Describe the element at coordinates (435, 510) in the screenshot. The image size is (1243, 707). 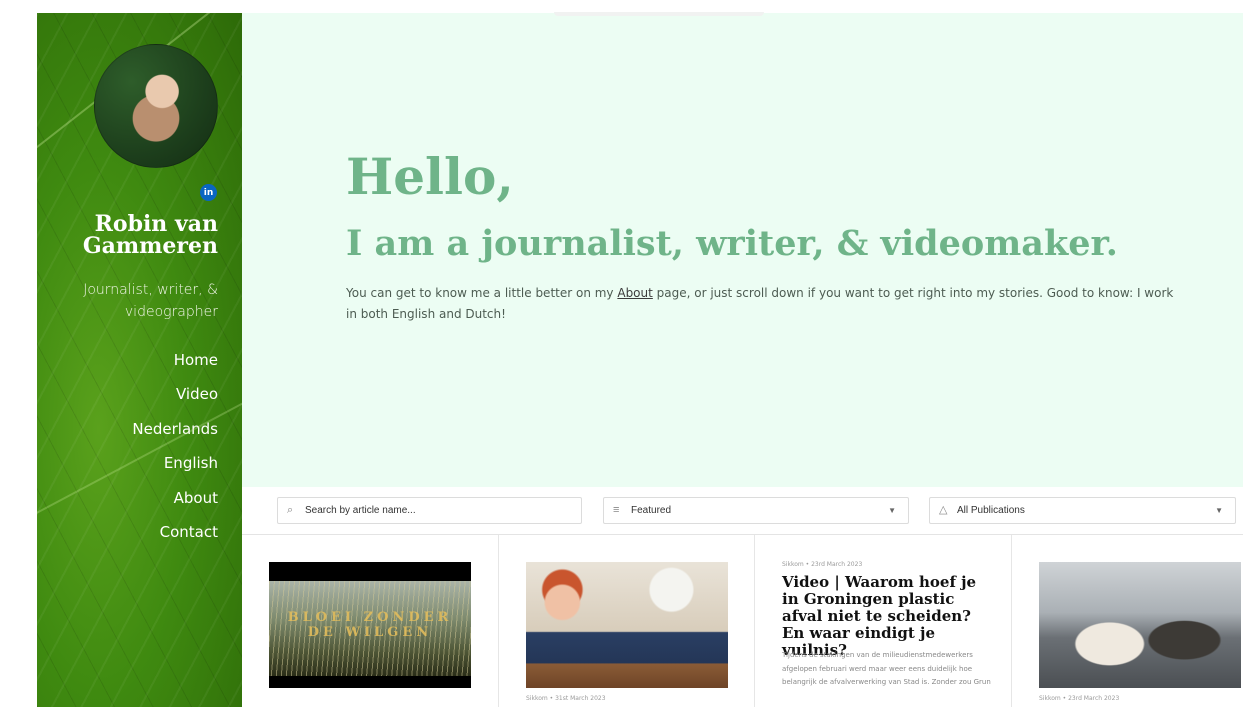
I see `search-input` at that location.